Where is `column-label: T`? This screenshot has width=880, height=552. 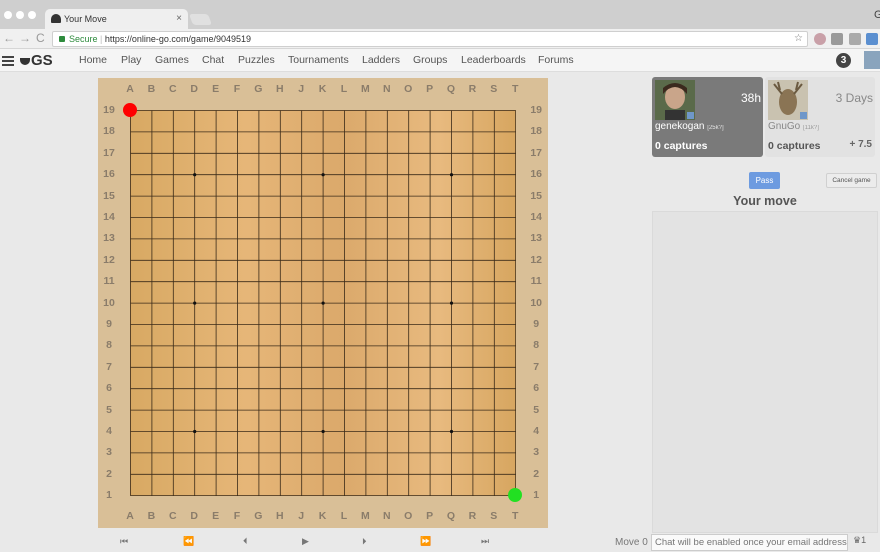 column-label: T is located at coordinates (515, 89).